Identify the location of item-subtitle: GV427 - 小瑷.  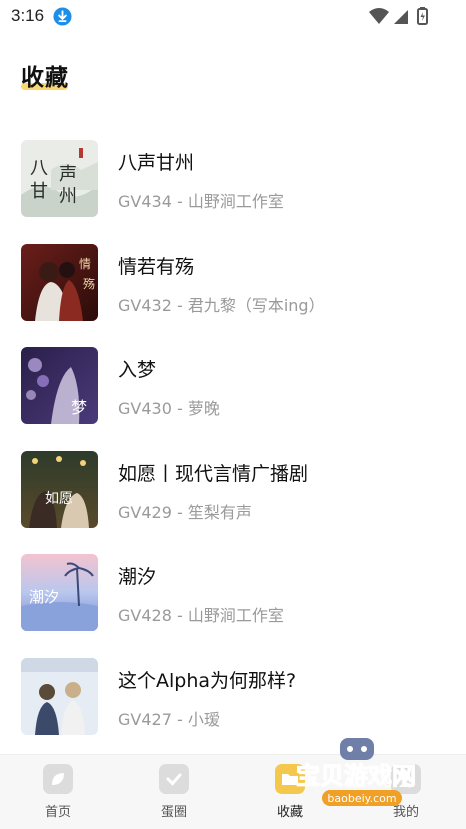
(169, 719).